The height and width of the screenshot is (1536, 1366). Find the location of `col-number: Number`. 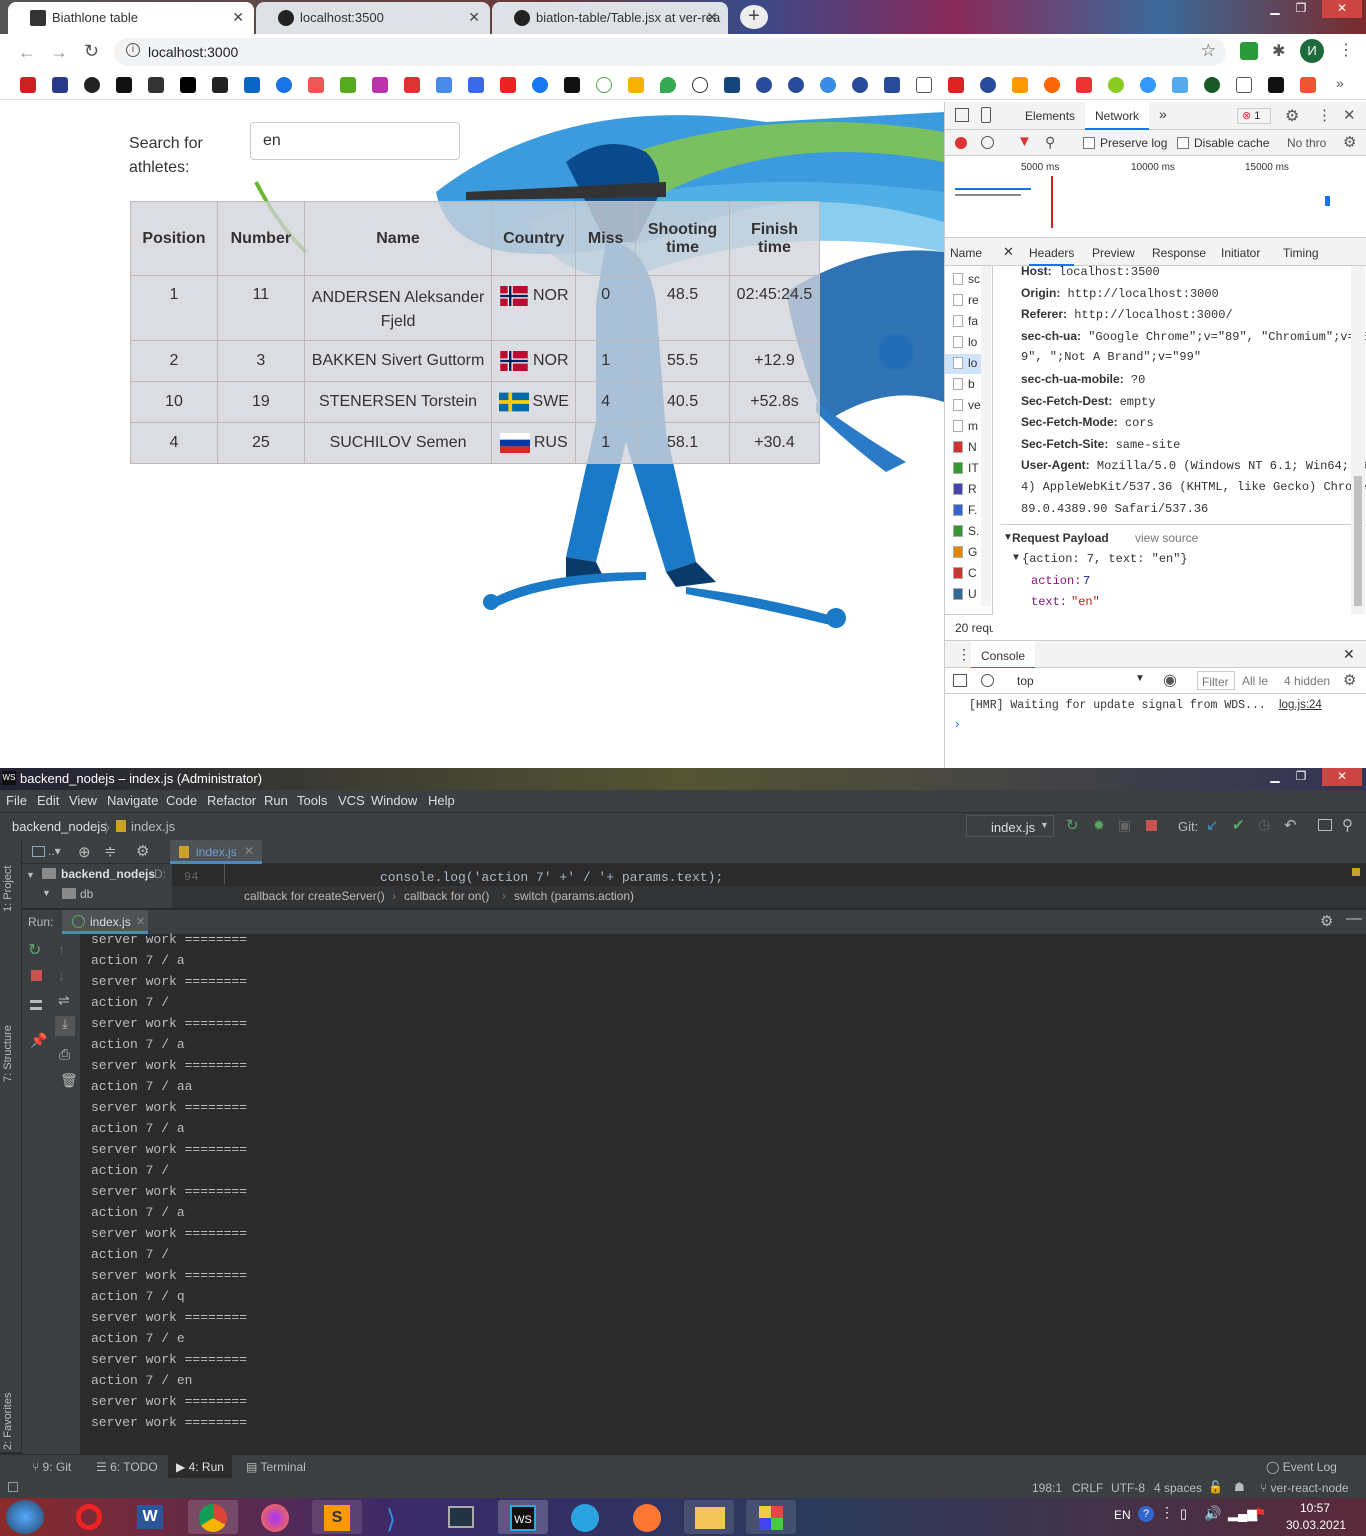

col-number: Number is located at coordinates (260, 238).